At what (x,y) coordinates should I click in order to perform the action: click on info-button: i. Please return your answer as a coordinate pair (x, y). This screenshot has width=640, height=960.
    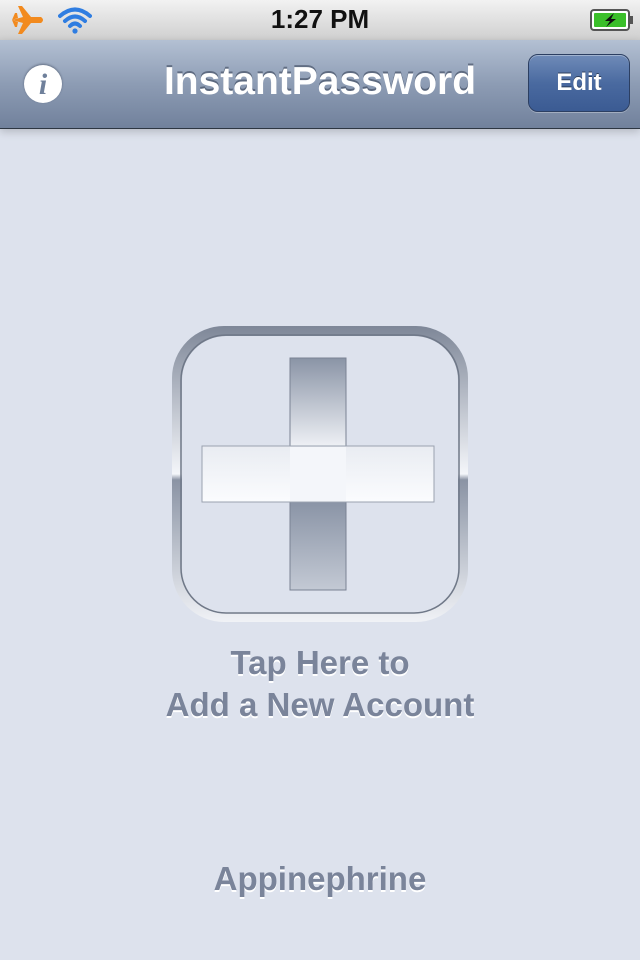
    Looking at the image, I should click on (43, 84).